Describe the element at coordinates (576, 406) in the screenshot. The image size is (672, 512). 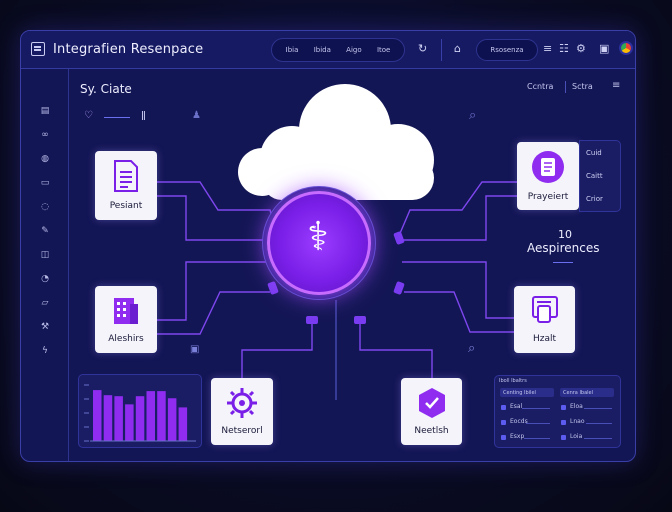
I see `list-item: Eloa` at that location.